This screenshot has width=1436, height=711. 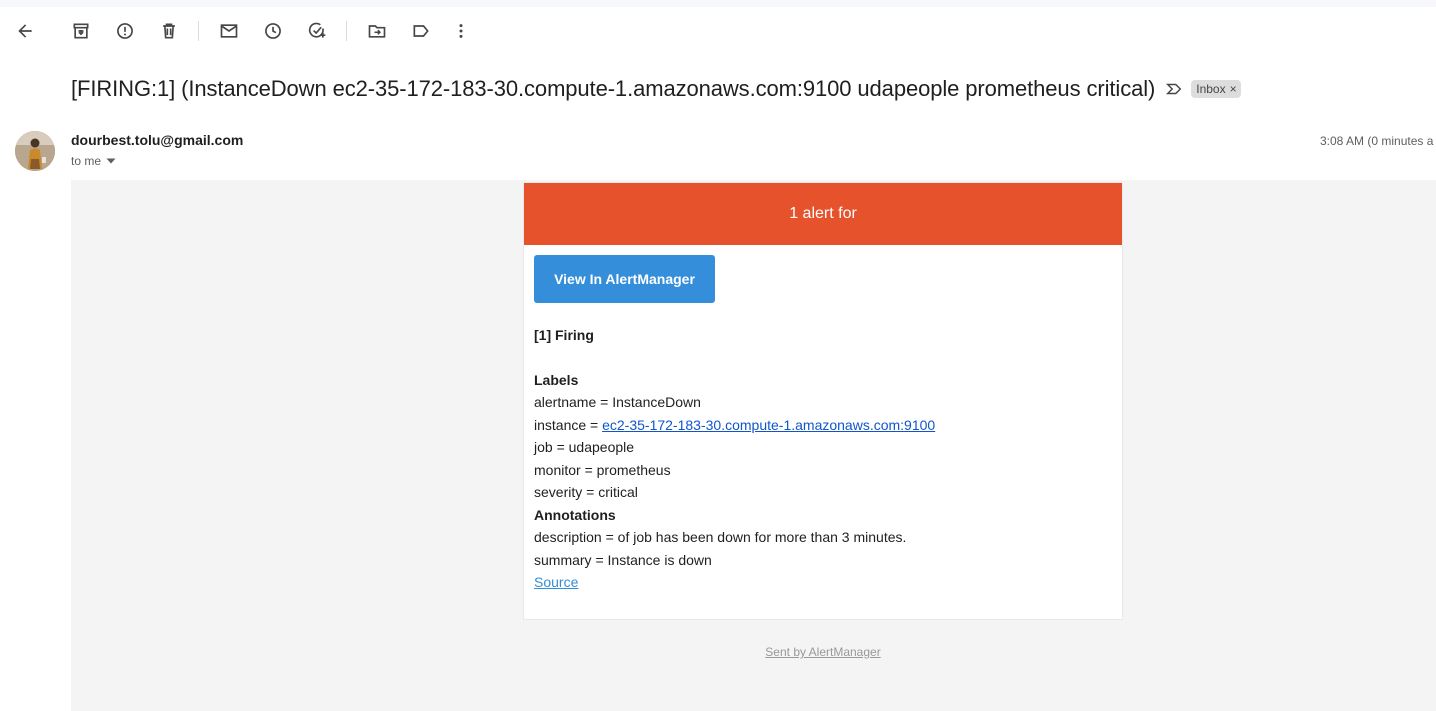 I want to click on to-me-label: to me, so click(x=86, y=161).